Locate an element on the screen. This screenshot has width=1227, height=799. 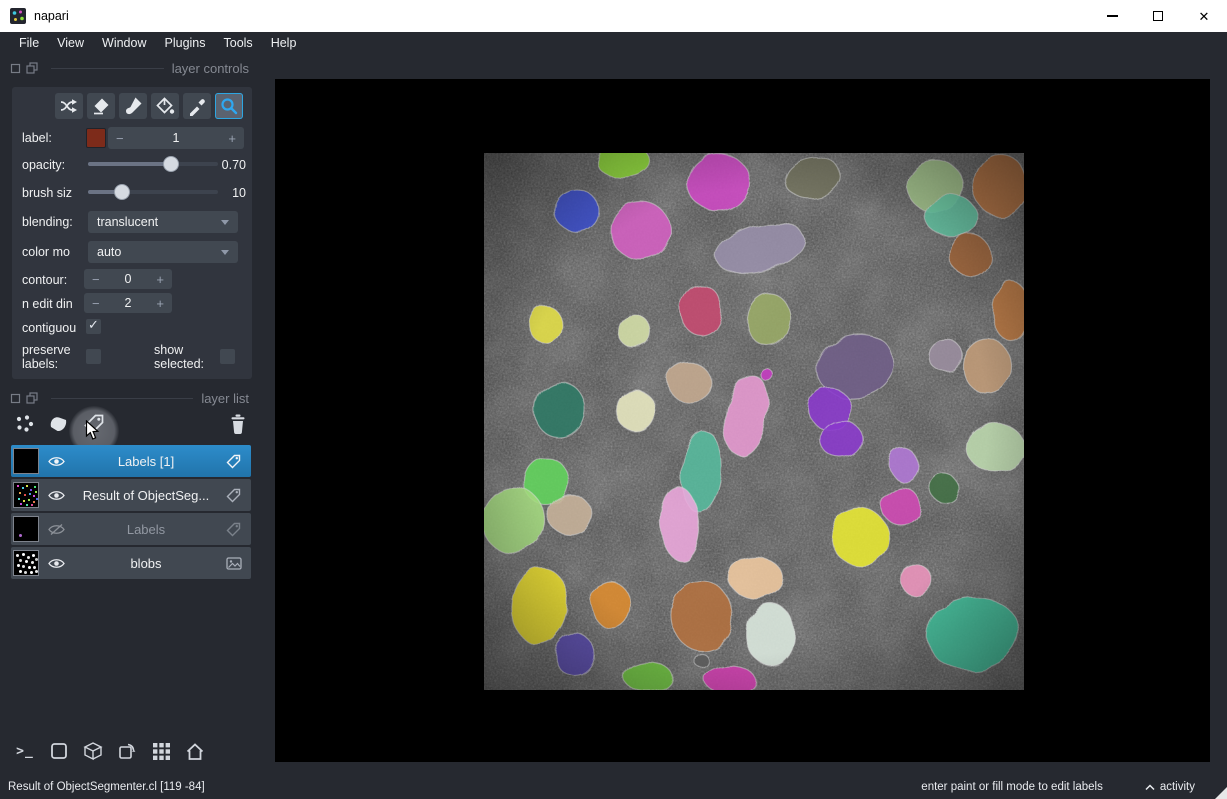
grid-icon is located at coordinates (161, 751).